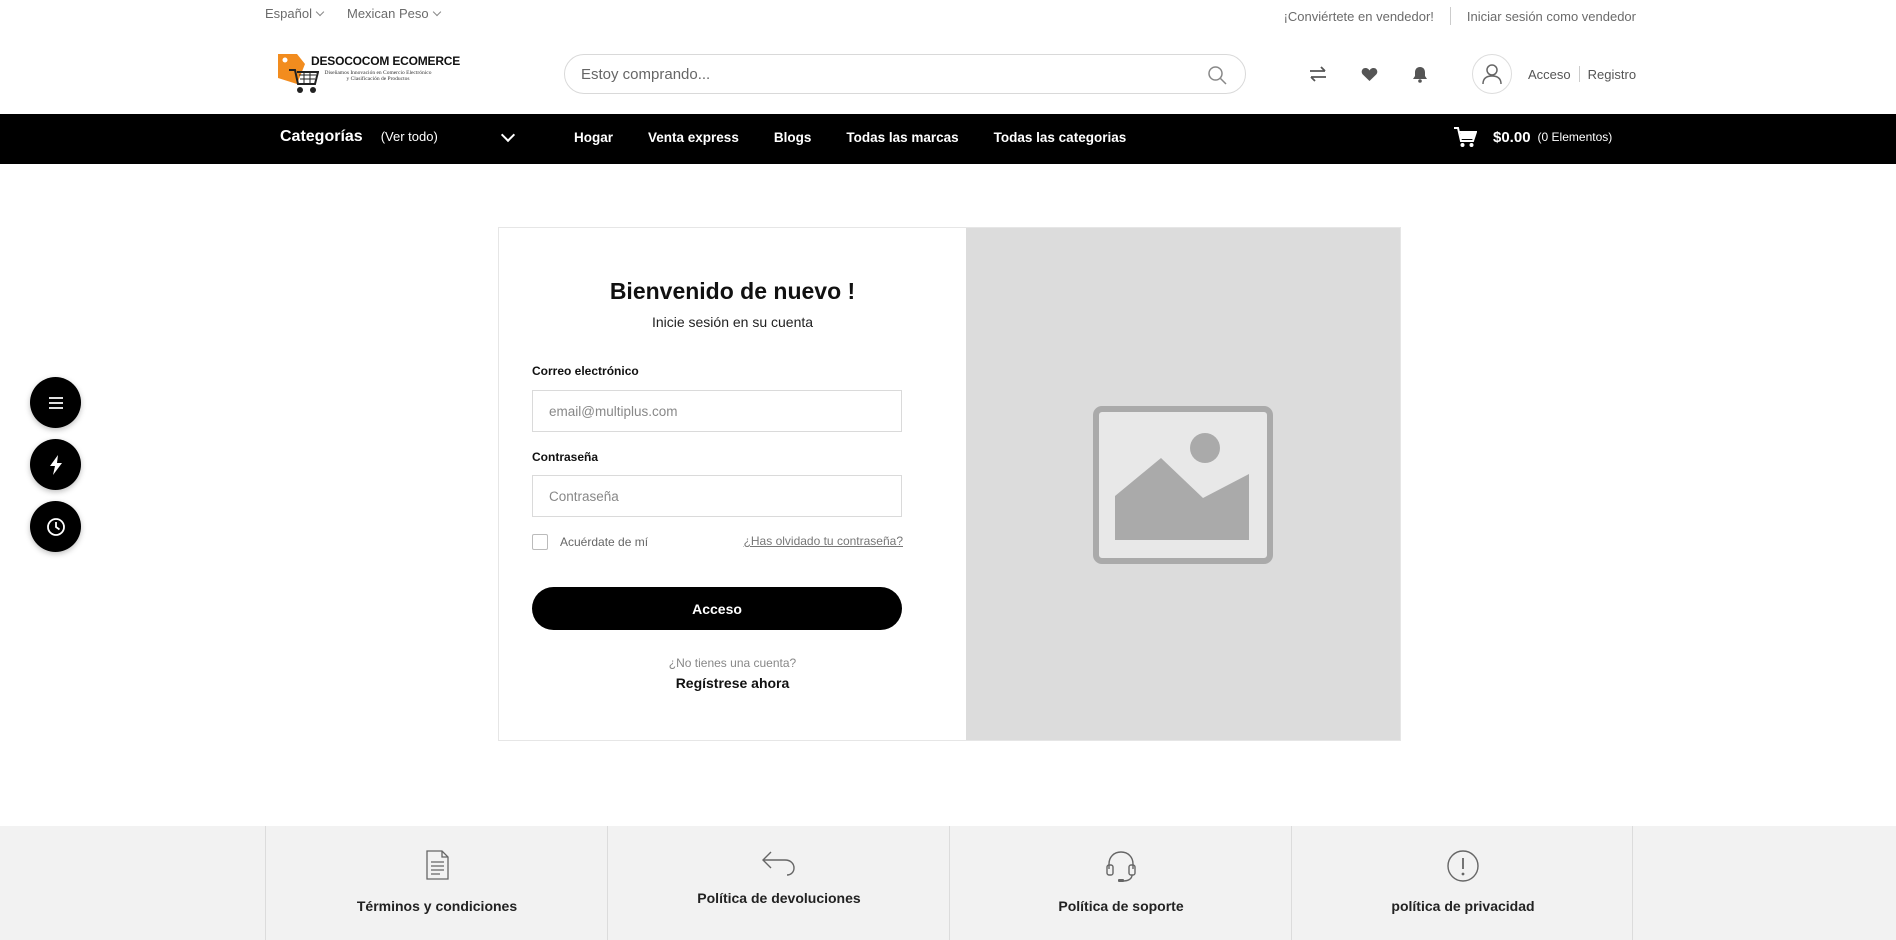 The width and height of the screenshot is (1896, 940). What do you see at coordinates (1369, 74) in the screenshot?
I see `heart-icon` at bounding box center [1369, 74].